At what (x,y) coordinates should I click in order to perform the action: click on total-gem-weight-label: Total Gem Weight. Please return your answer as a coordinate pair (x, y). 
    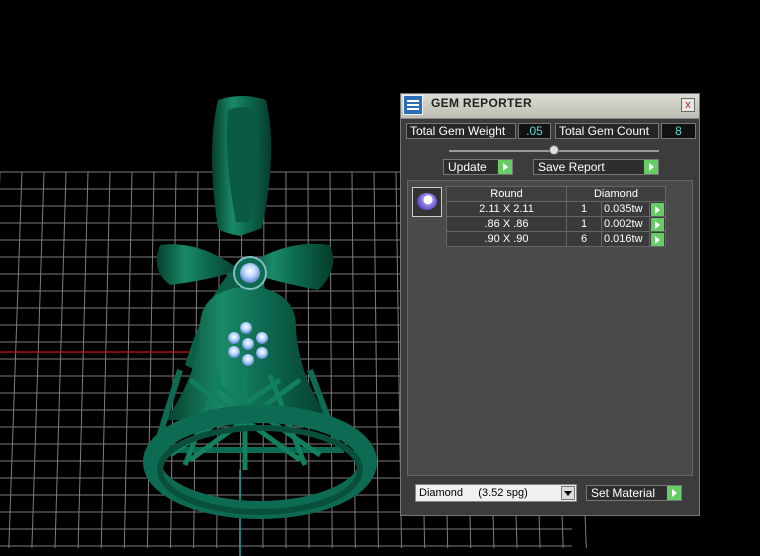
    Looking at the image, I should click on (461, 131).